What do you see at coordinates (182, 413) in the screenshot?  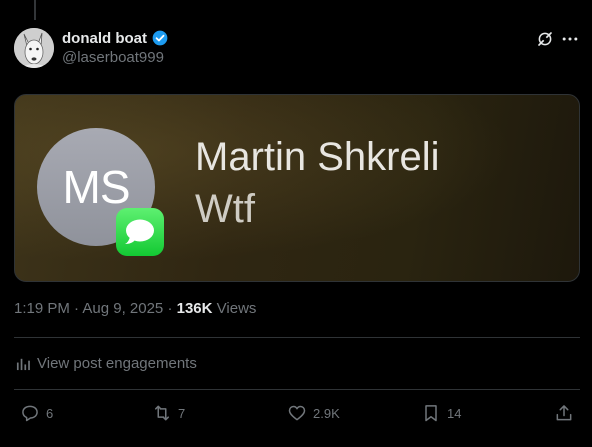 I see `repost-count: 7` at bounding box center [182, 413].